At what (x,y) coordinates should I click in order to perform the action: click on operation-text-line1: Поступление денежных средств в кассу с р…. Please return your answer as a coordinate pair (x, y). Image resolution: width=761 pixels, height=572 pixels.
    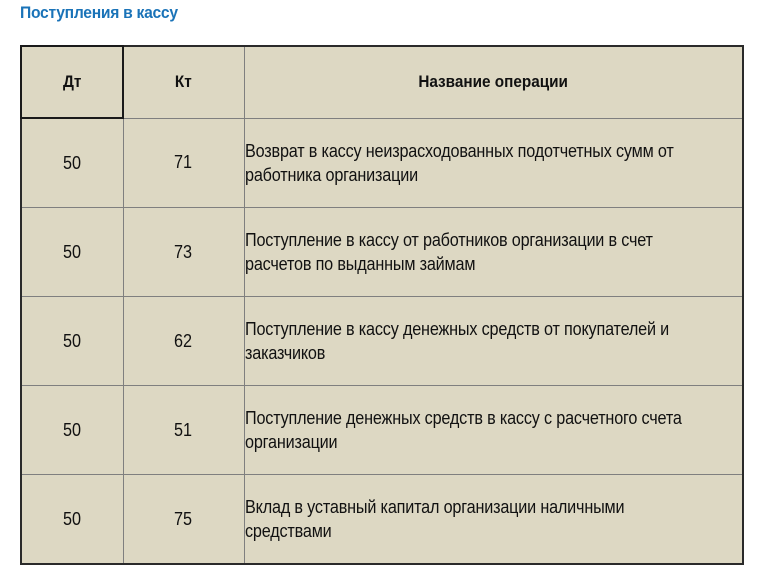
    Looking at the image, I should click on (463, 418).